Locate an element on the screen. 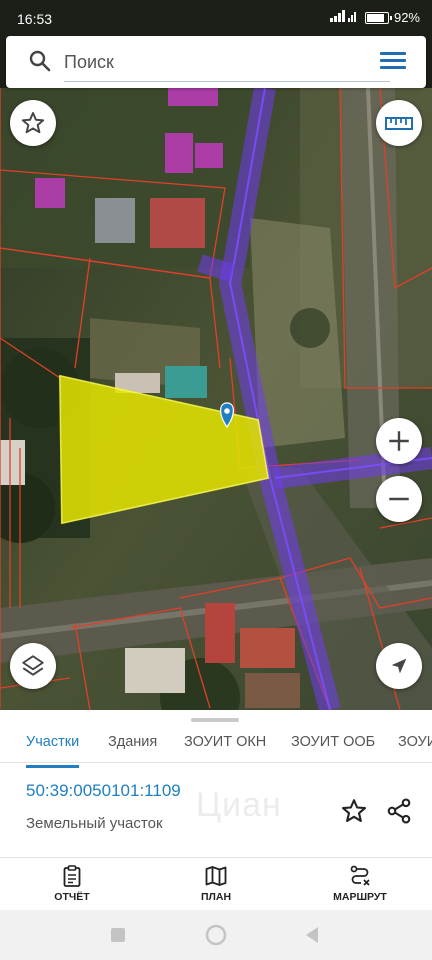  home-icon is located at coordinates (216, 935).